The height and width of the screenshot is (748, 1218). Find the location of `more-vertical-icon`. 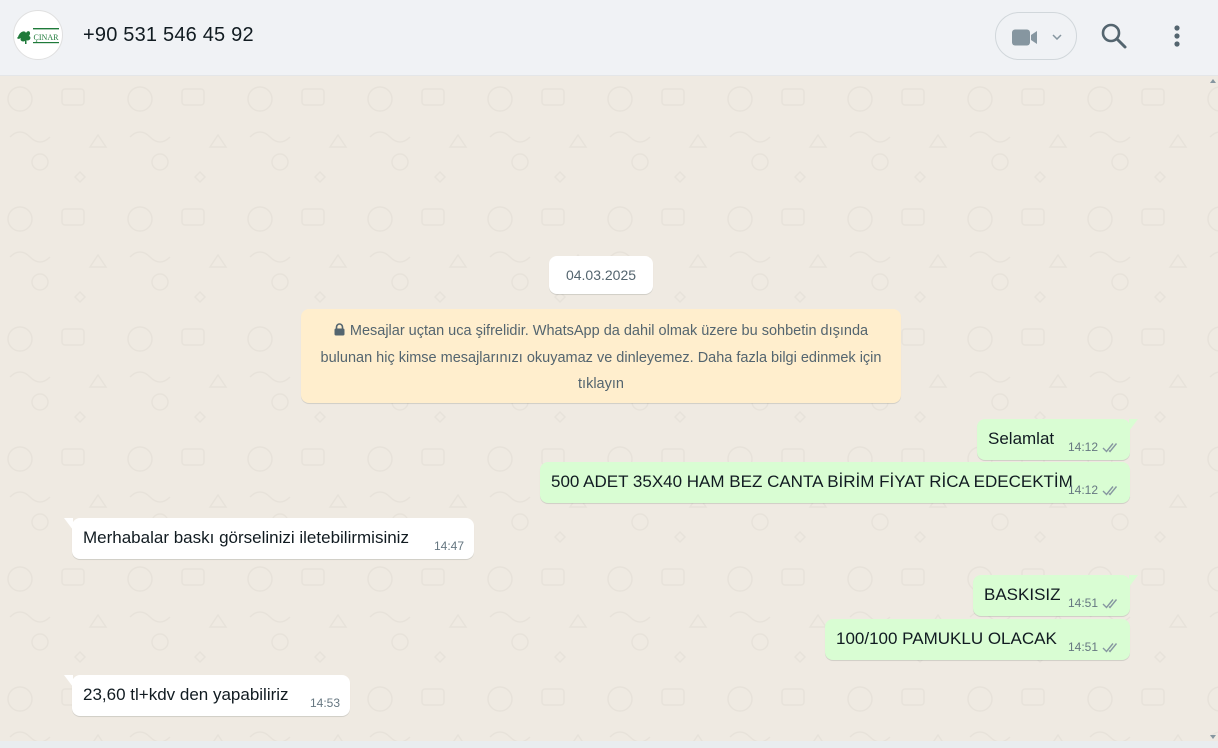

more-vertical-icon is located at coordinates (1177, 36).